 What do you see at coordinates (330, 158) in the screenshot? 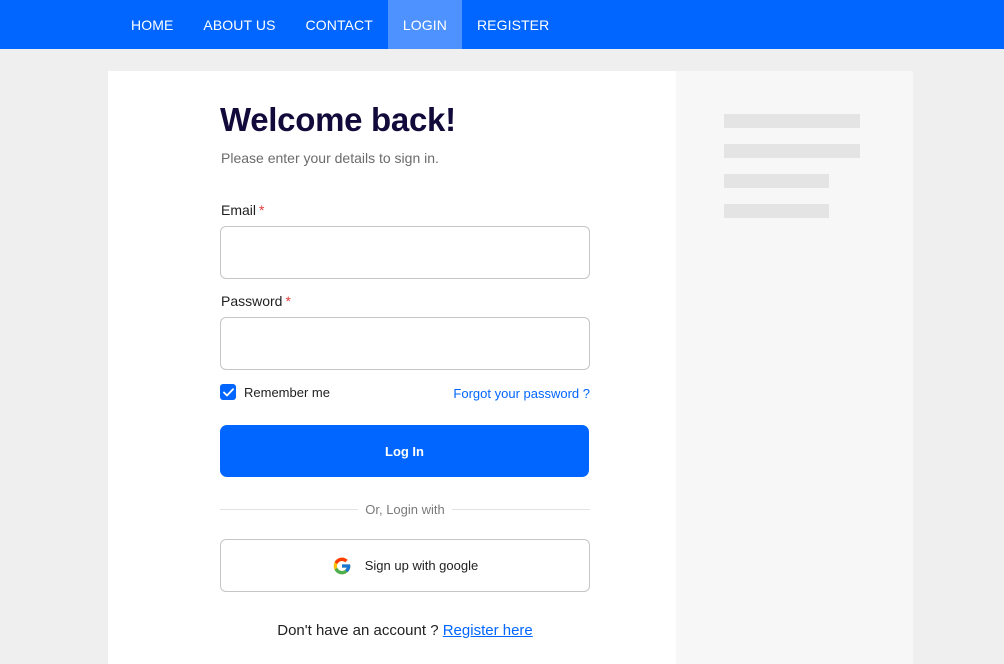
I see `page-subtitle: Please enter your details to sign in.` at bounding box center [330, 158].